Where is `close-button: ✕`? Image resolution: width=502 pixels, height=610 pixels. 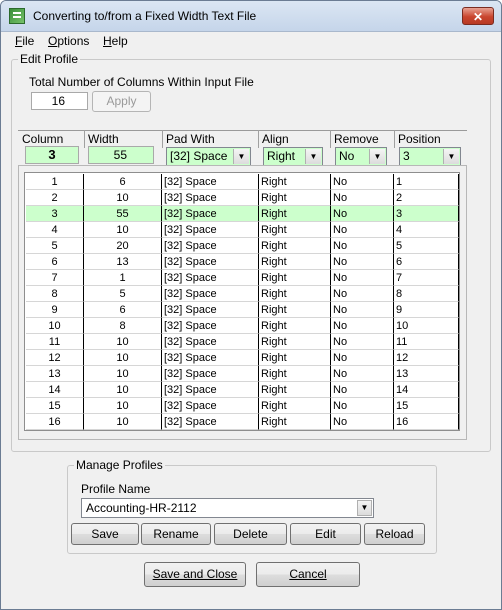
close-button: ✕ is located at coordinates (478, 16).